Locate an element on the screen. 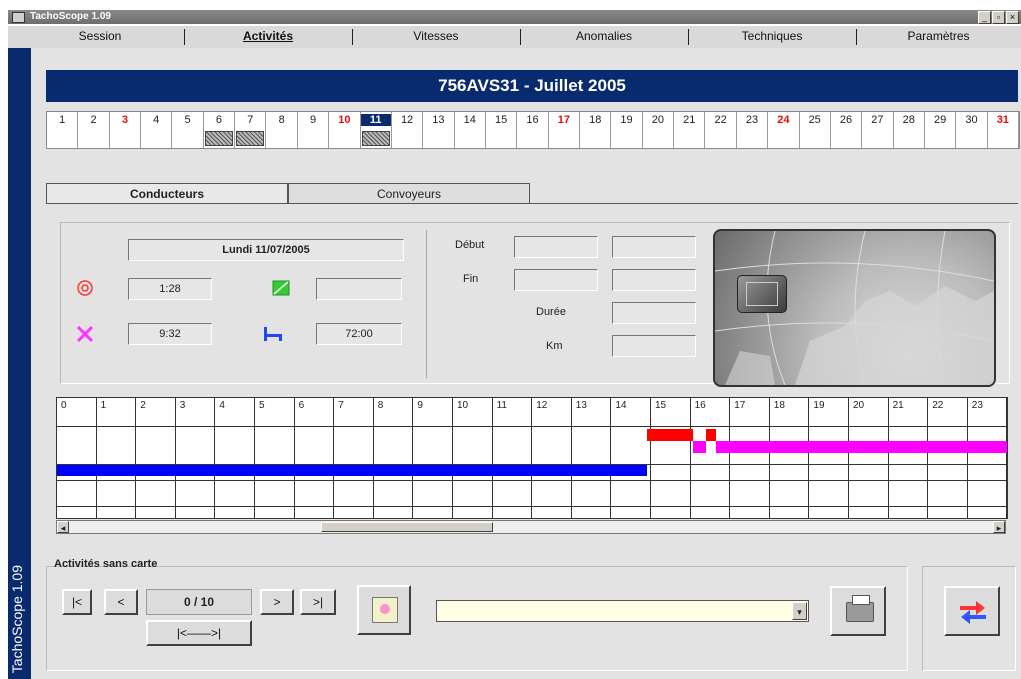  calendar-day-20: 20 is located at coordinates (659, 130).